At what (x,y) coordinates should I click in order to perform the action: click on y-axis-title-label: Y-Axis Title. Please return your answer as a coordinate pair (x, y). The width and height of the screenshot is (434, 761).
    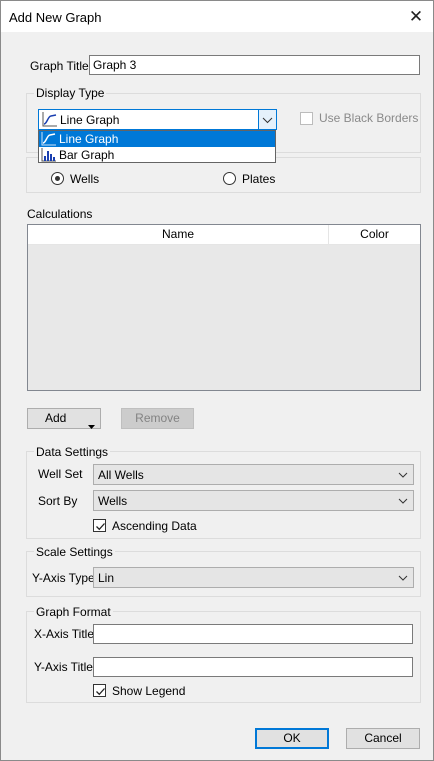
    Looking at the image, I should click on (63, 667).